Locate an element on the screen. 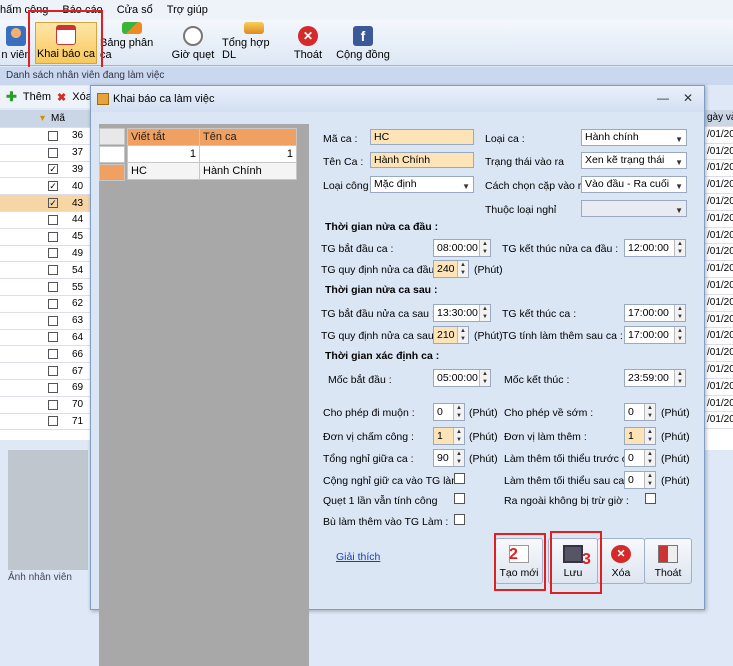  tg-tinh-lam-them-input: 17:00:00 ▲ ▼ is located at coordinates (655, 335).